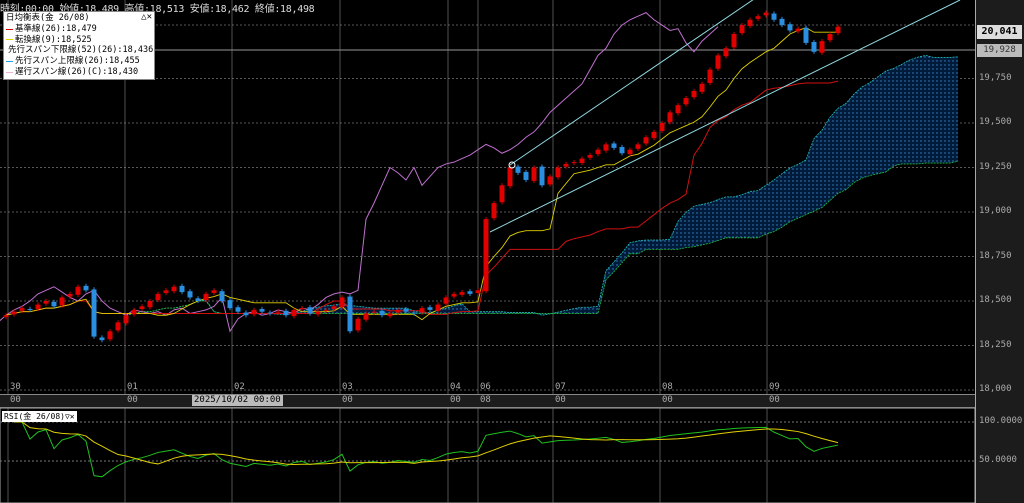  I want to click on rsi-label: RSI(金 26/08)▽✕, so click(39, 416).